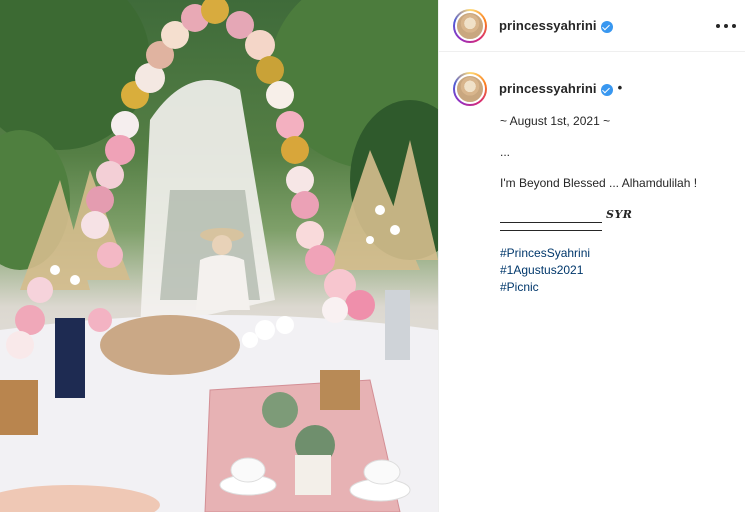 The image size is (745, 512). Describe the element at coordinates (551, 217) in the screenshot. I see `signature-underline` at that location.